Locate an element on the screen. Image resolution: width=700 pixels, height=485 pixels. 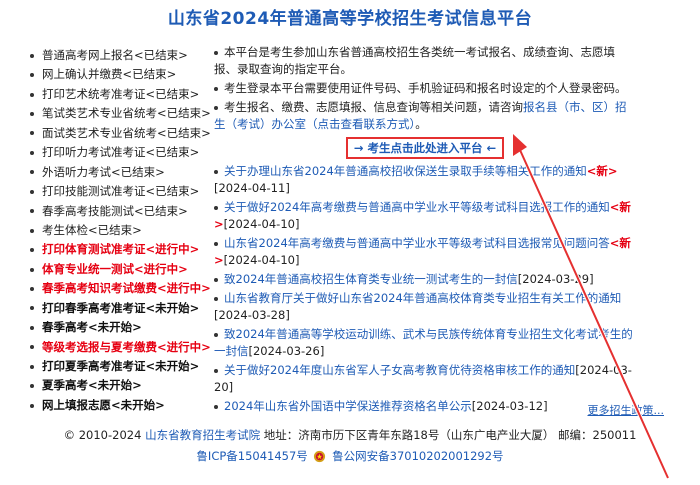
sidebar-item: 打印听力考试准考证<已结束> is located at coordinates (120, 152).